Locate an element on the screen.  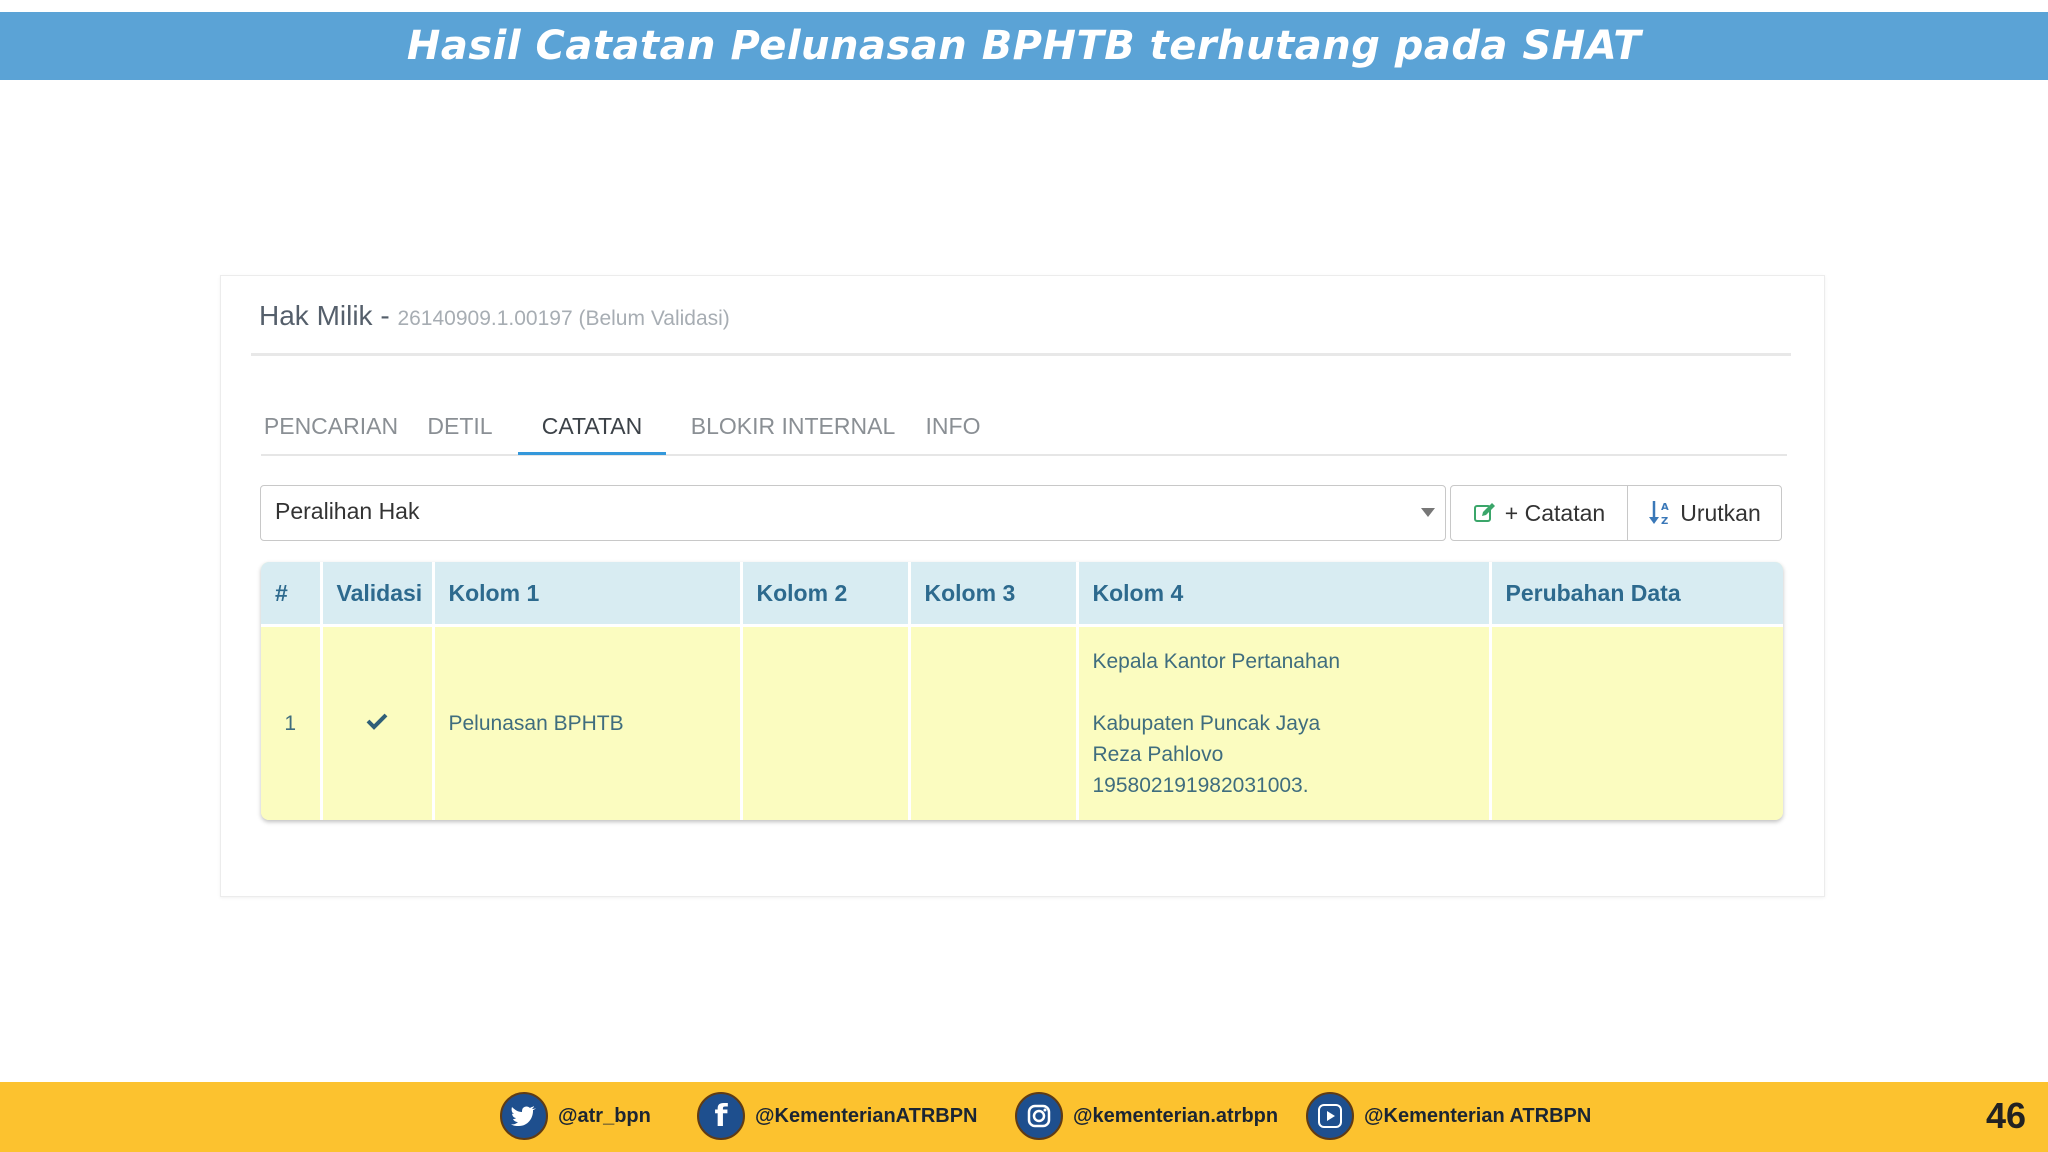
kolom-4-line: Kabupaten Puncak Jaya is located at coordinates (1206, 723).